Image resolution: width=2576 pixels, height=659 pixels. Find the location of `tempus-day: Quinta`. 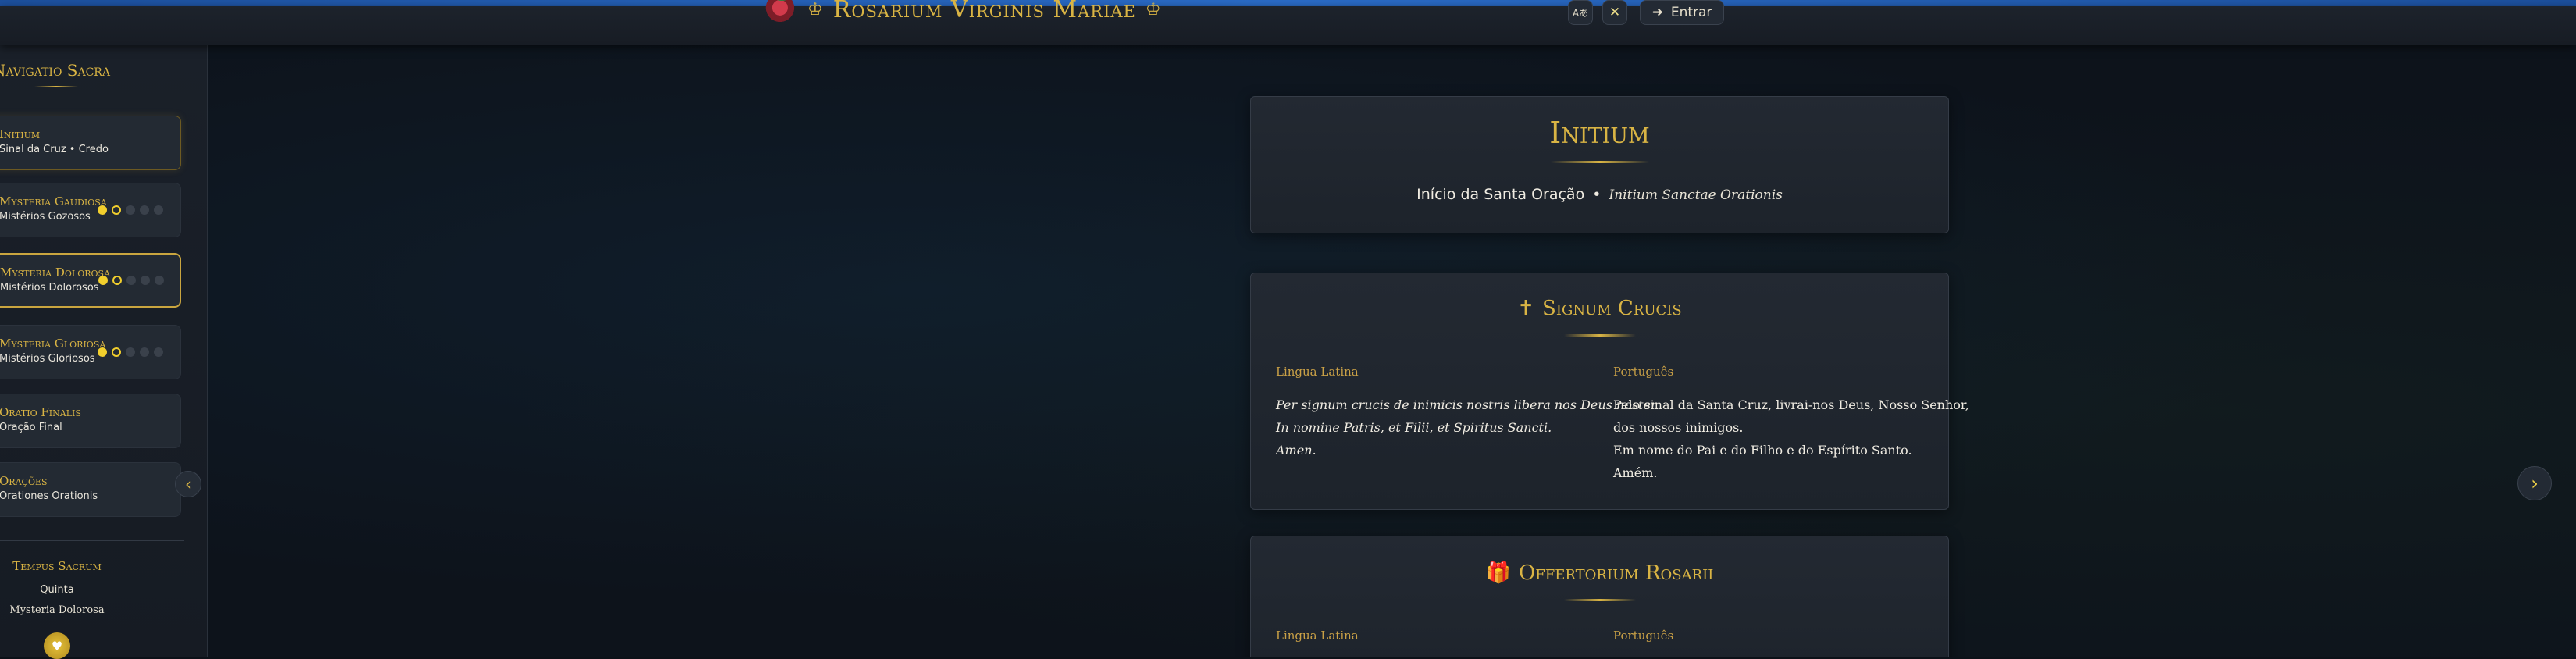

tempus-day: Quinta is located at coordinates (57, 590).